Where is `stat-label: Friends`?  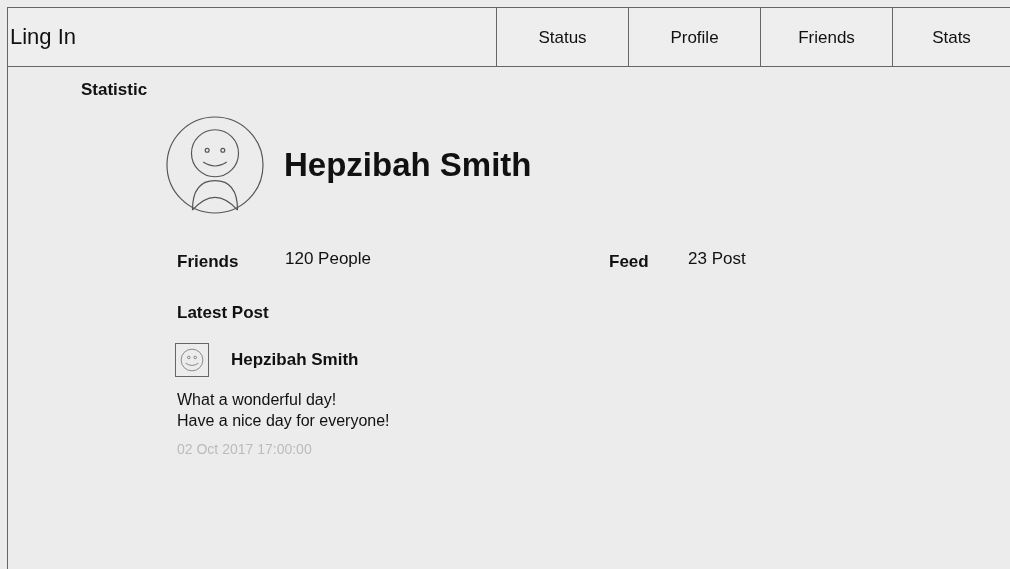 stat-label: Friends is located at coordinates (208, 261).